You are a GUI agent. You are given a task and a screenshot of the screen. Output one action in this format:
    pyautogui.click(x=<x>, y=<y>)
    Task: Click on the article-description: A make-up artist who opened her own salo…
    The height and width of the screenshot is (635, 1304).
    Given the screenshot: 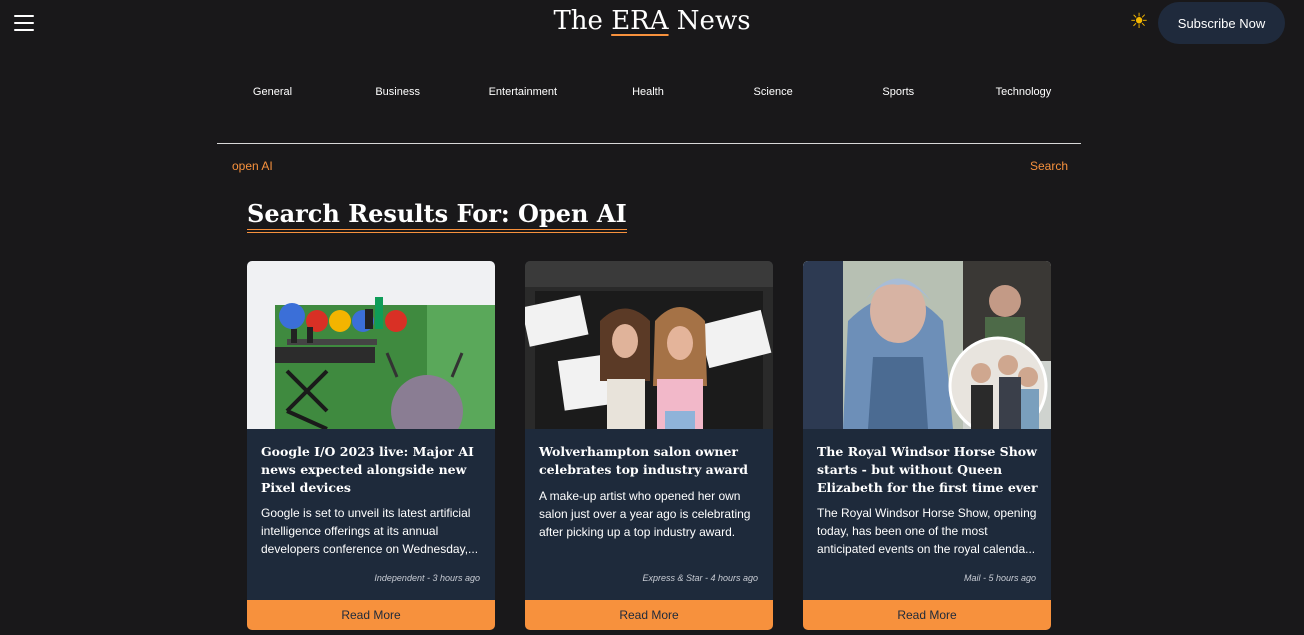 What is the action you would take?
    pyautogui.click(x=645, y=514)
    